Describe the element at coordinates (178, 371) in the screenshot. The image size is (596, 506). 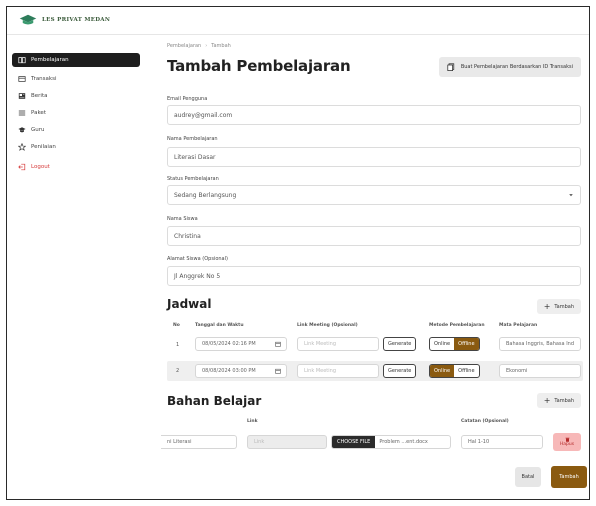
I see `row-no: 2` at that location.